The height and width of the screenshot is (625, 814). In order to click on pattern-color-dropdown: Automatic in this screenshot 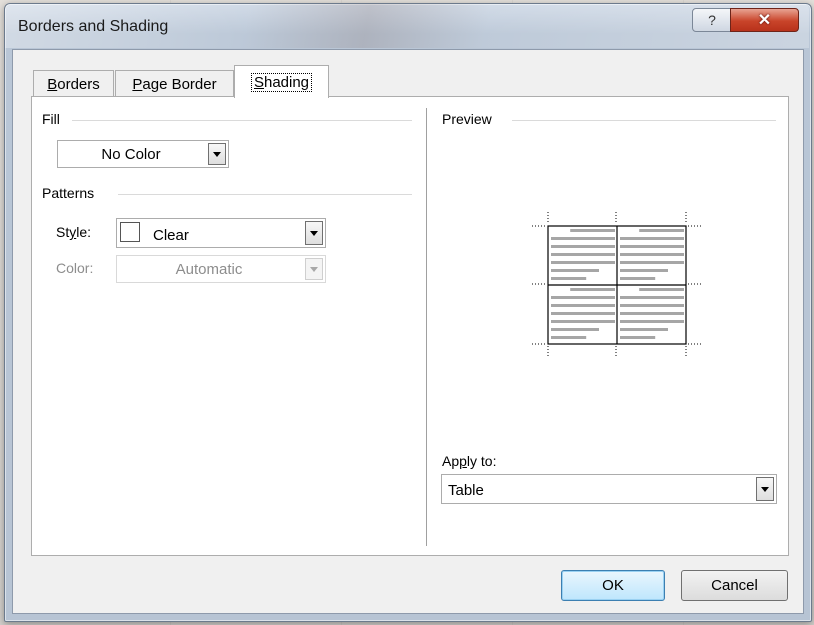, I will do `click(221, 269)`.